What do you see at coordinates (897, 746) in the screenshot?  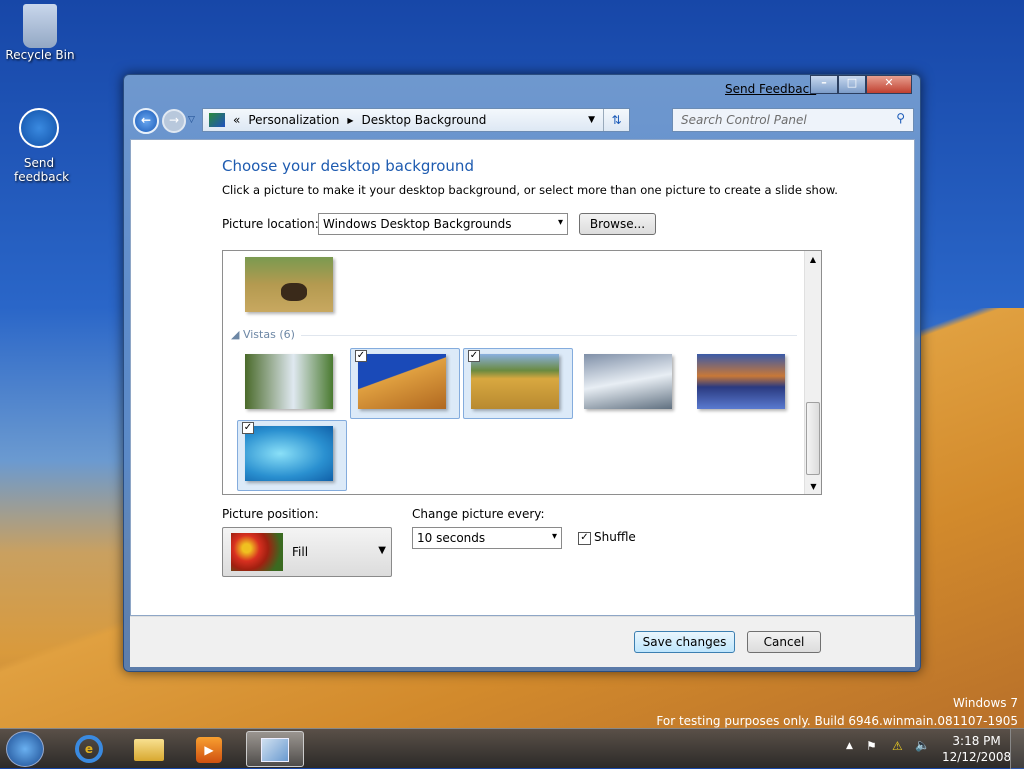 I see `network-warning-icon: ⚠` at bounding box center [897, 746].